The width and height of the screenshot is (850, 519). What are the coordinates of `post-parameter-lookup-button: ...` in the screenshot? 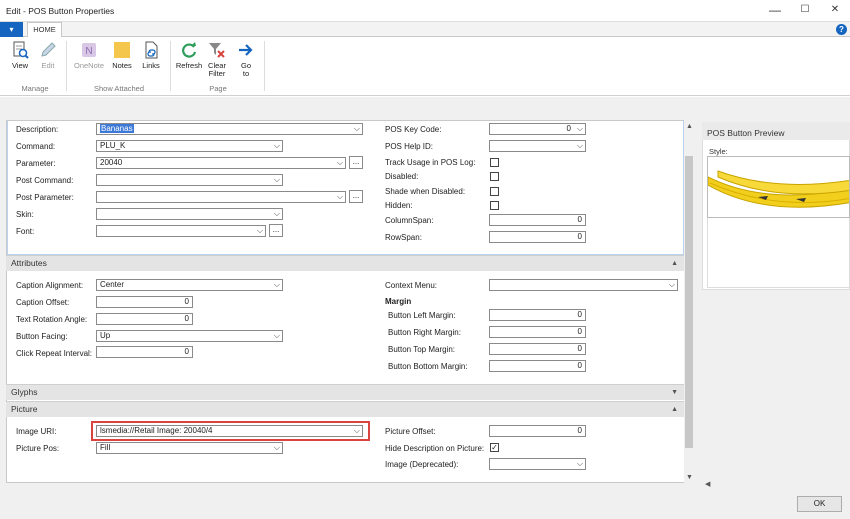 It's located at (356, 196).